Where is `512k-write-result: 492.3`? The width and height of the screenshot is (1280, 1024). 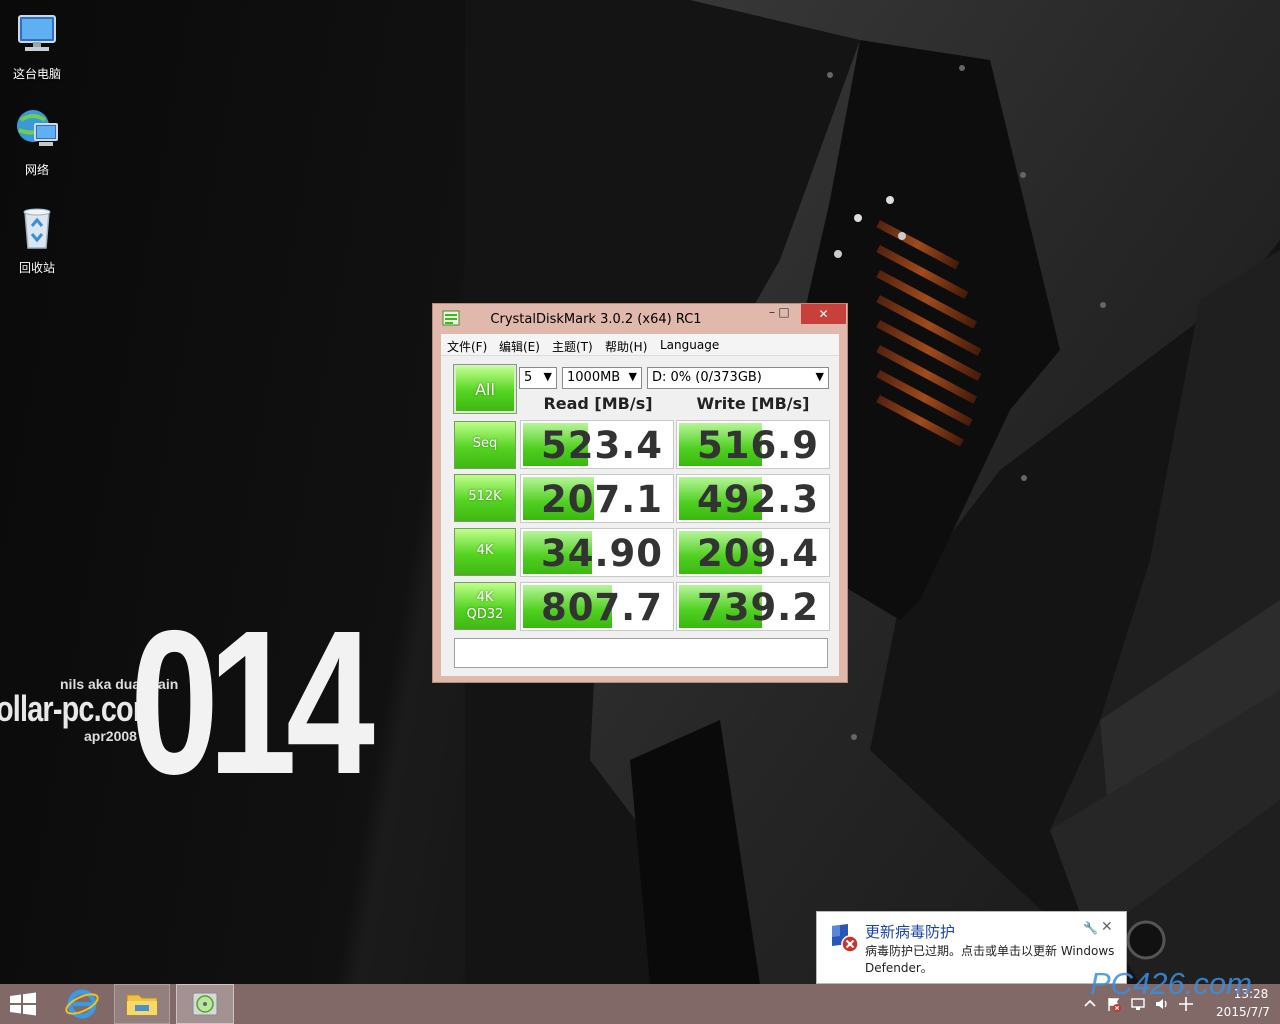 512k-write-result: 492.3 is located at coordinates (753, 498).